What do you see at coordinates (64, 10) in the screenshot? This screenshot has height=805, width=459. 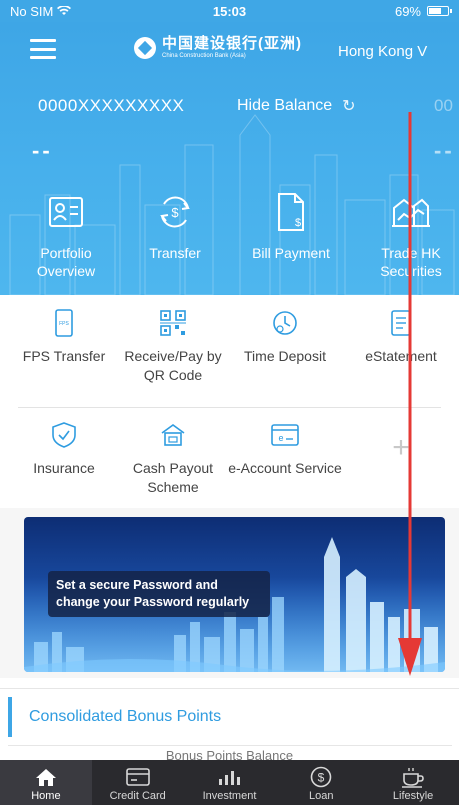 I see `wifi-icon` at bounding box center [64, 10].